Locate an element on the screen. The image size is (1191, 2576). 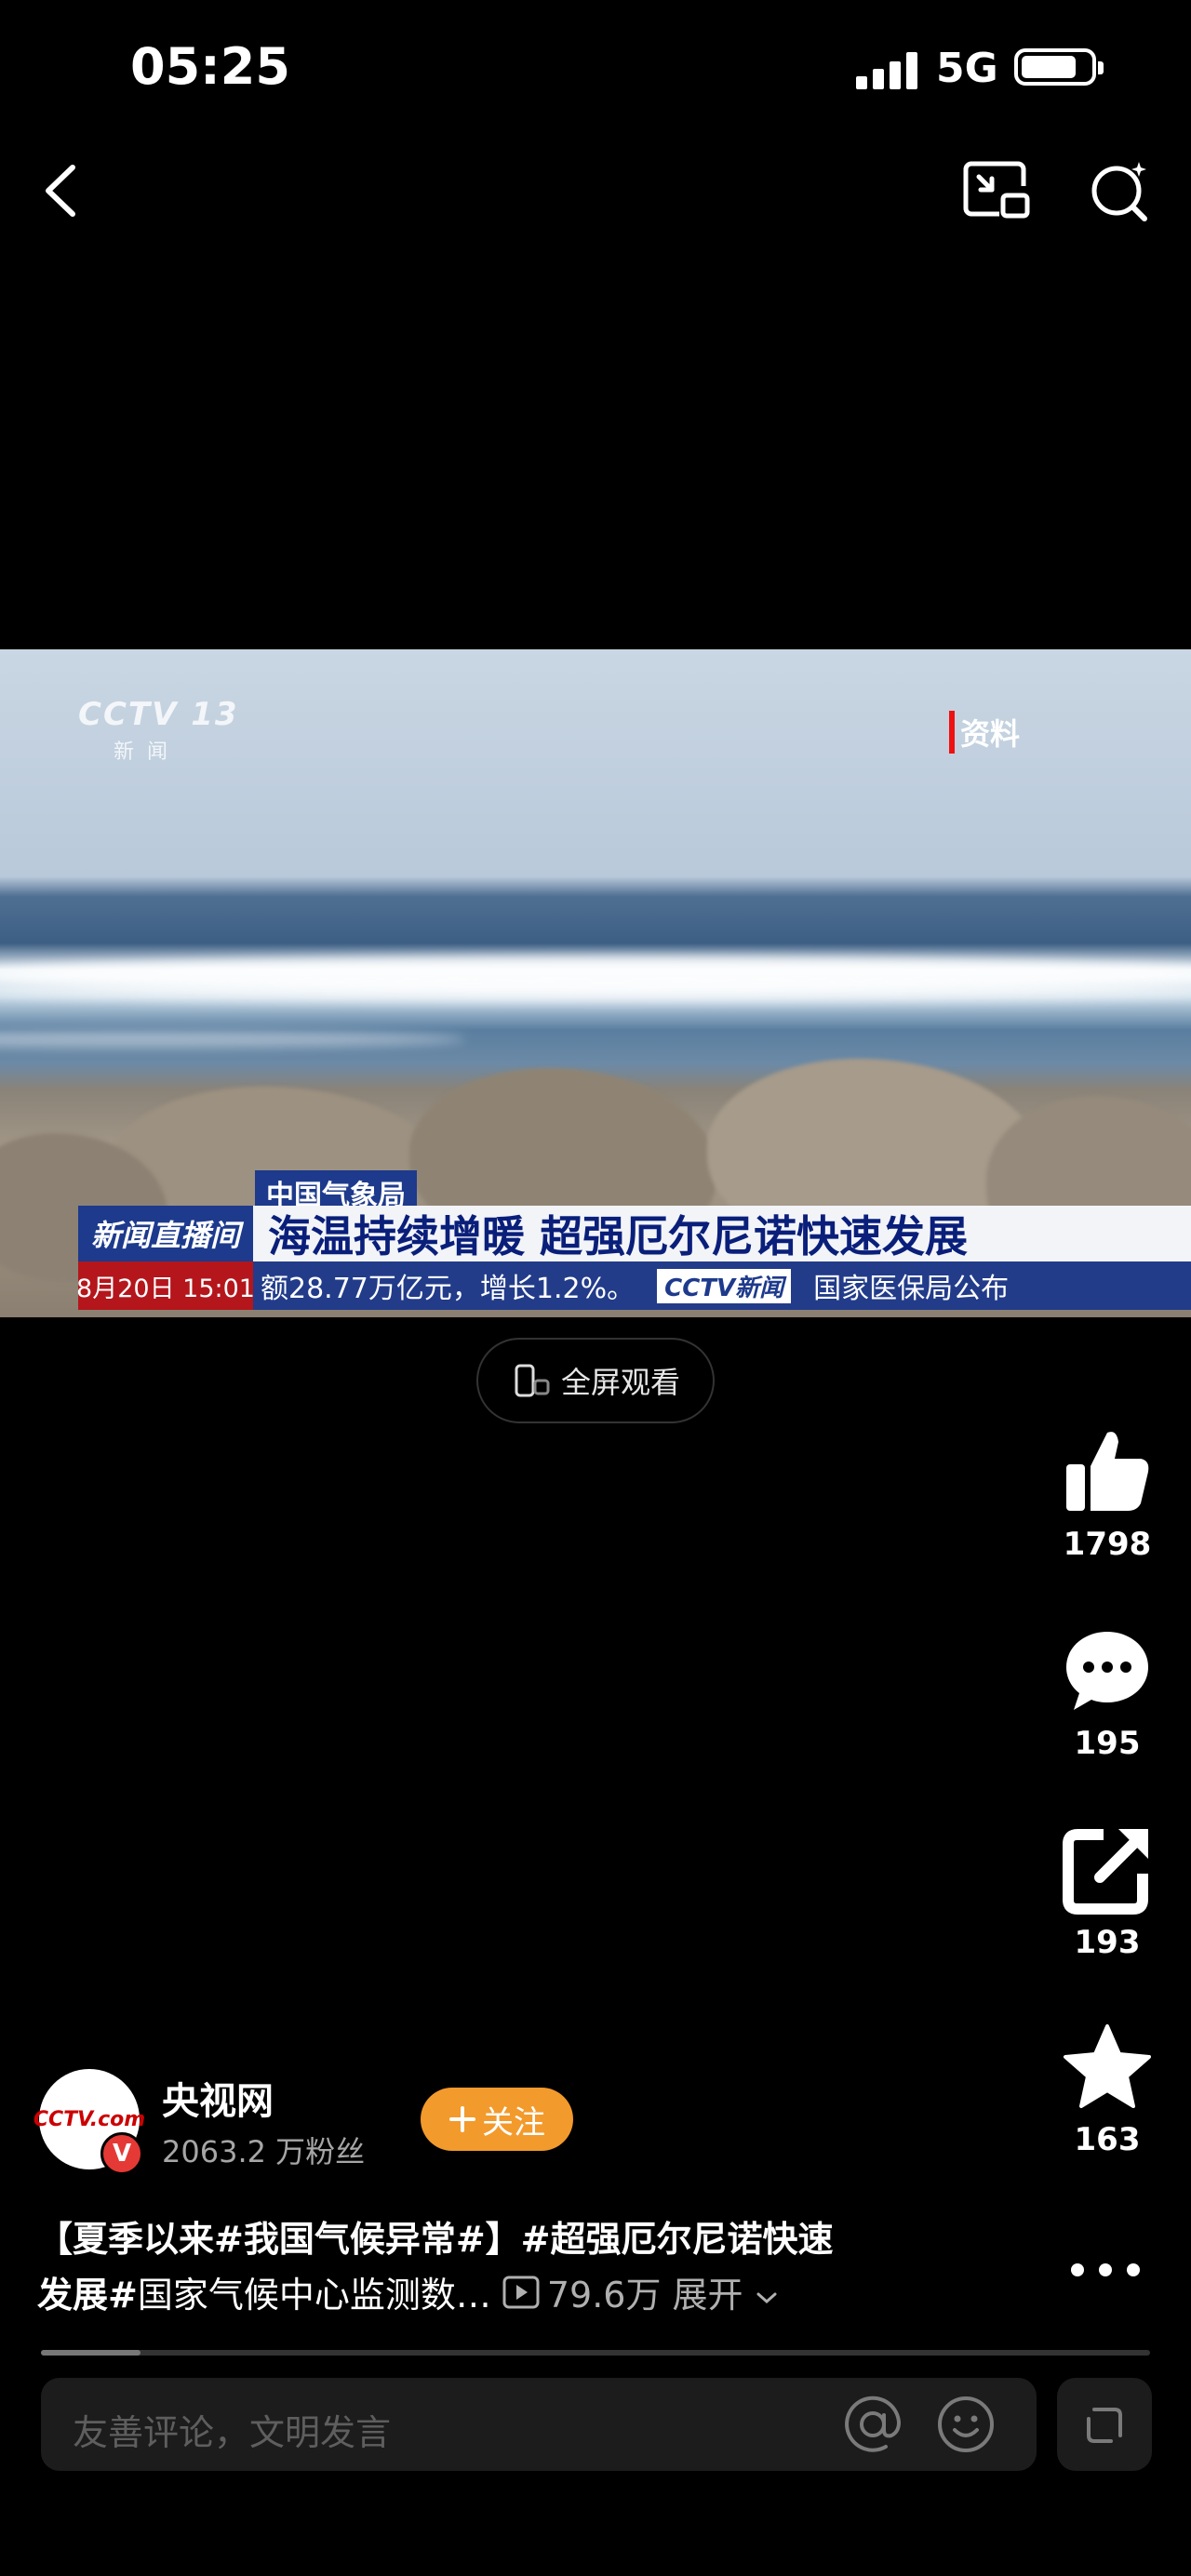
emoji-icon is located at coordinates (965, 2424).